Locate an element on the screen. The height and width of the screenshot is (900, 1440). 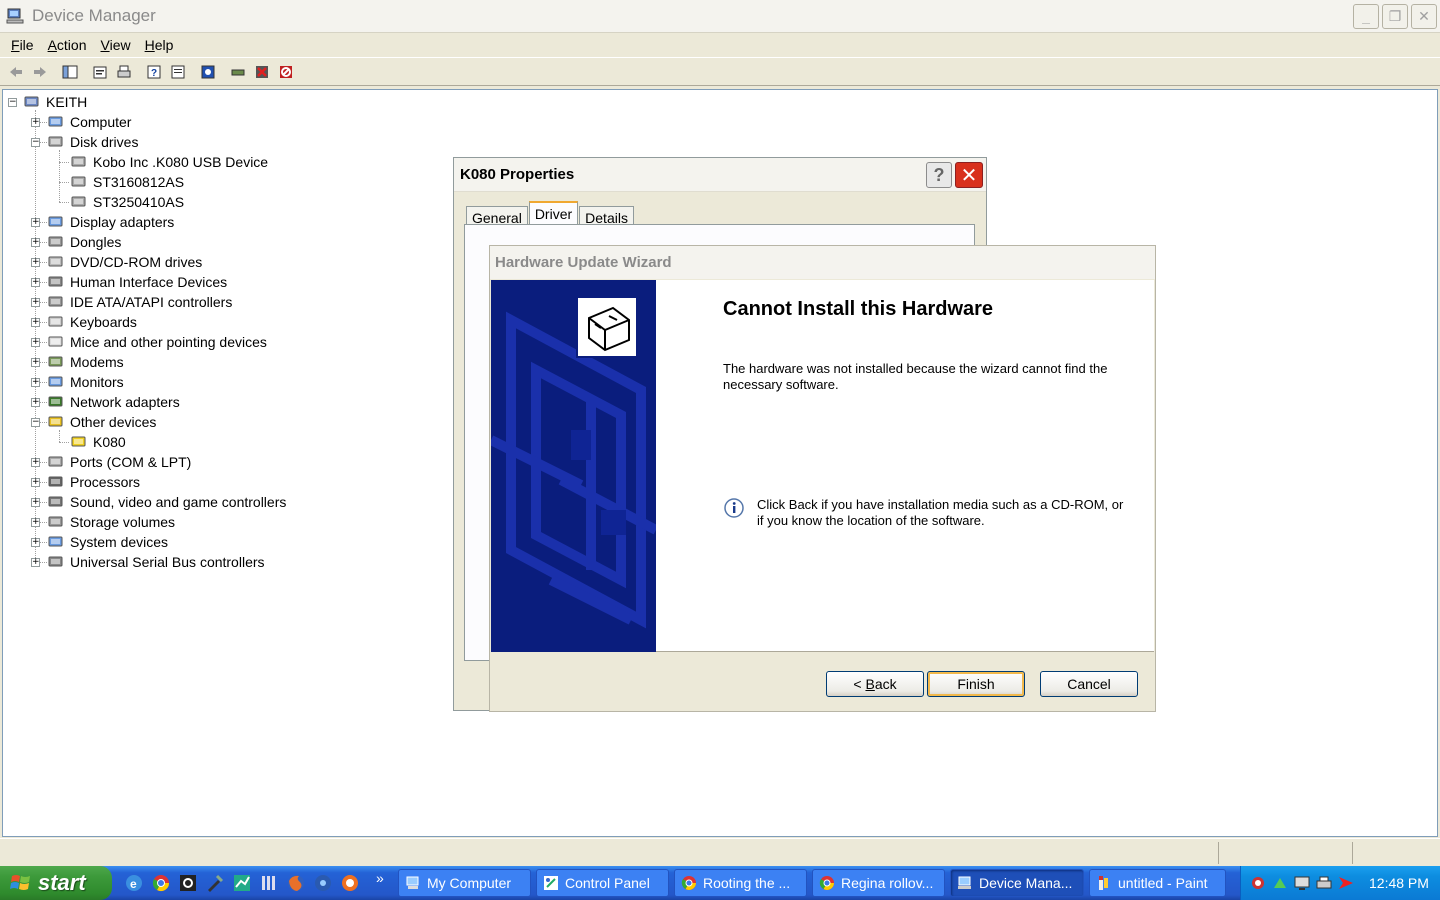
tree-item-processors: Processors is located at coordinates (93, 482).